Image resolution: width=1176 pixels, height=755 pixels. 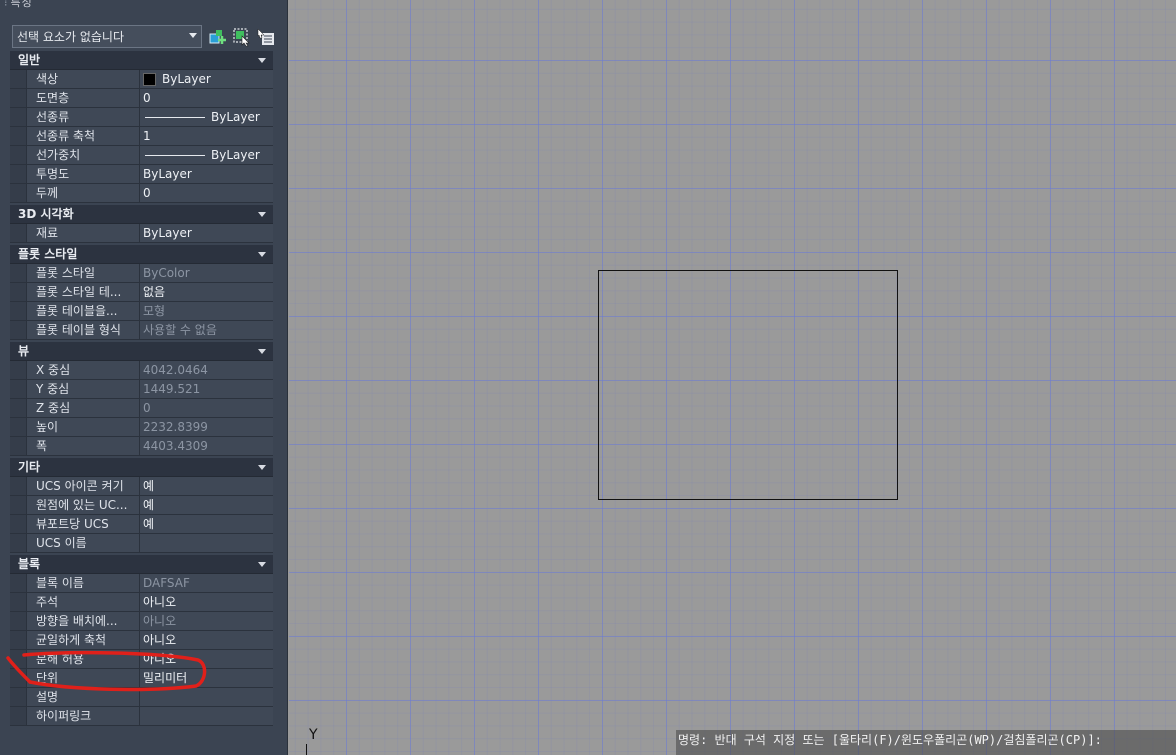 What do you see at coordinates (172, 389) in the screenshot?
I see `property-value-text: 1449.521` at bounding box center [172, 389].